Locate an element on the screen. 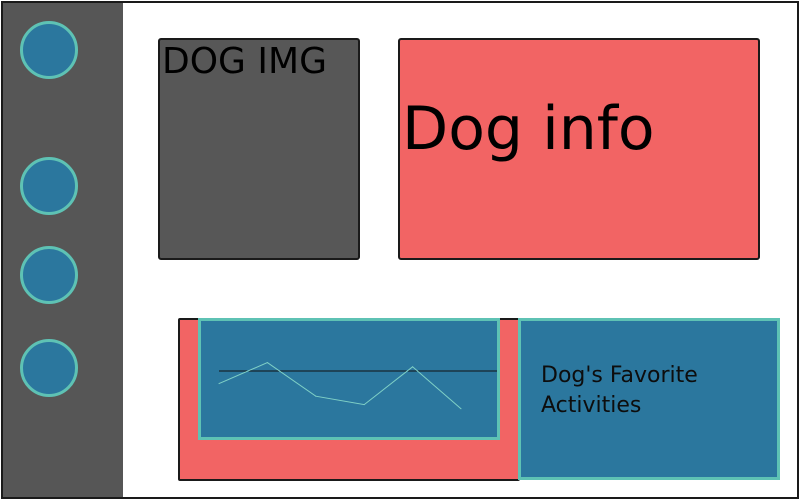  sidebar is located at coordinates (63, 250).